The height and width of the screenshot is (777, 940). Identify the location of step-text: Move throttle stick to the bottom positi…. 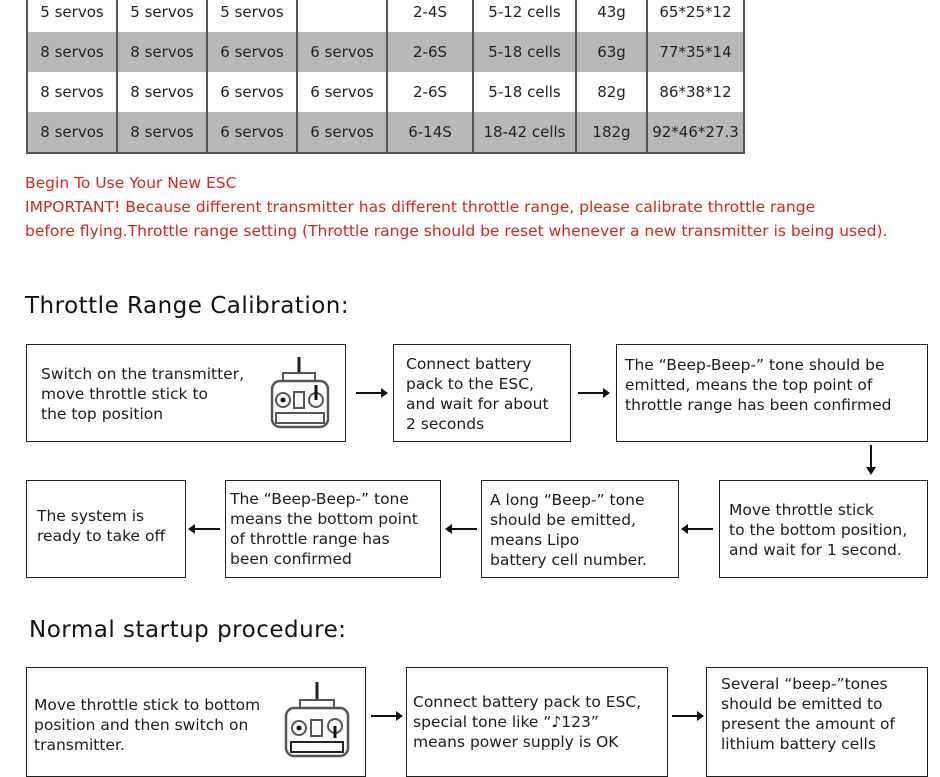
(818, 530).